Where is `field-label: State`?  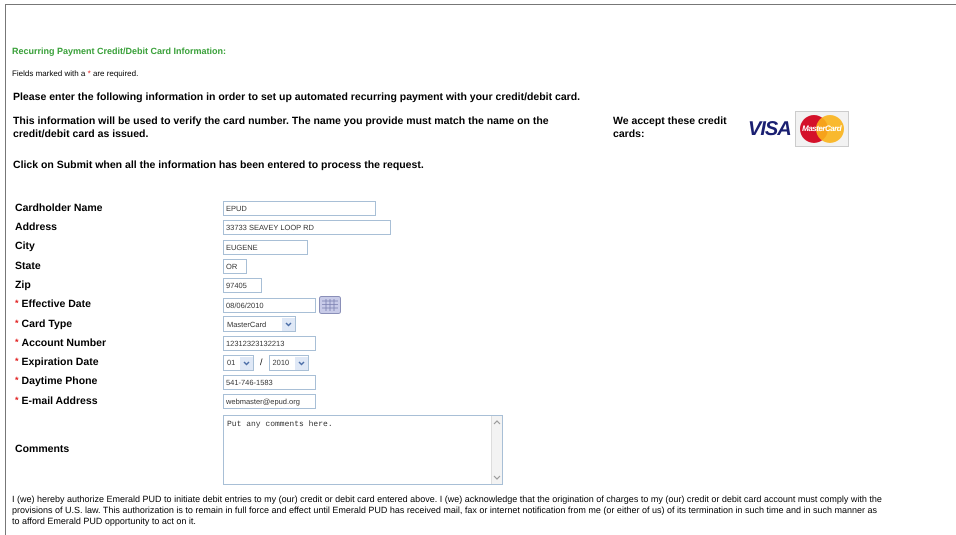 field-label: State is located at coordinates (28, 266).